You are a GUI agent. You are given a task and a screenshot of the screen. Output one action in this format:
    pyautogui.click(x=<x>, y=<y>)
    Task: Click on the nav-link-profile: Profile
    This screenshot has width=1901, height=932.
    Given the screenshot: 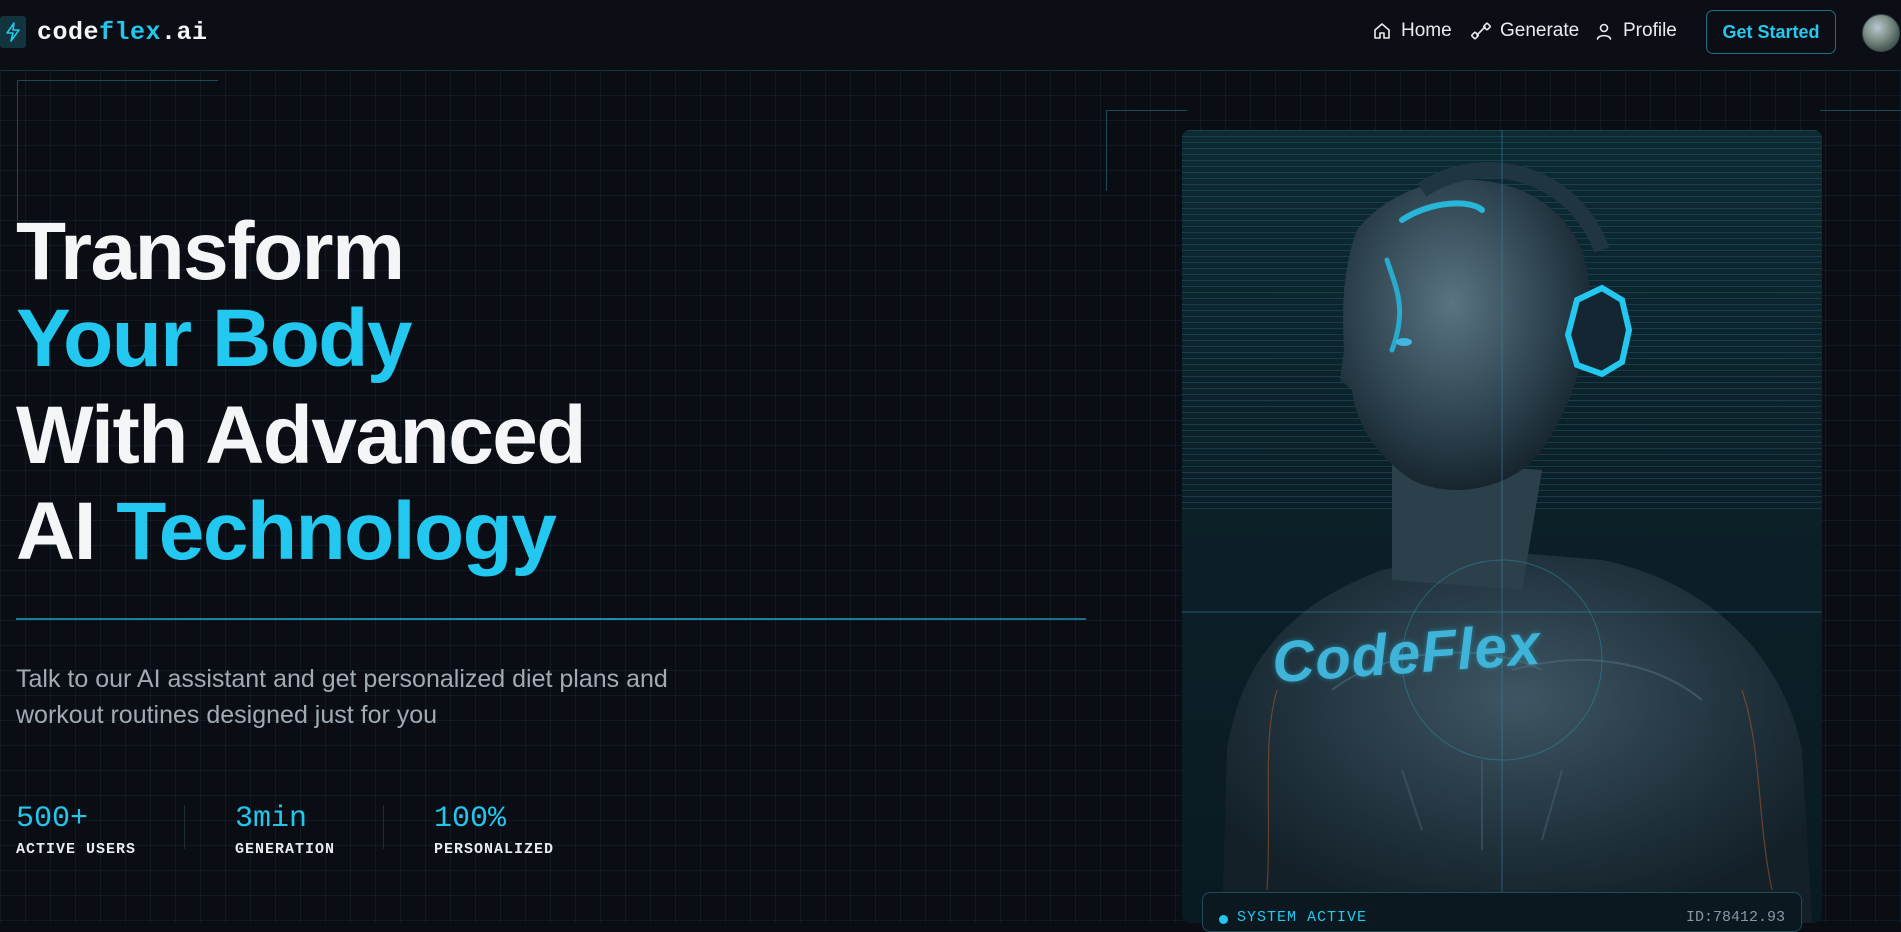 What is the action you would take?
    pyautogui.click(x=1635, y=31)
    